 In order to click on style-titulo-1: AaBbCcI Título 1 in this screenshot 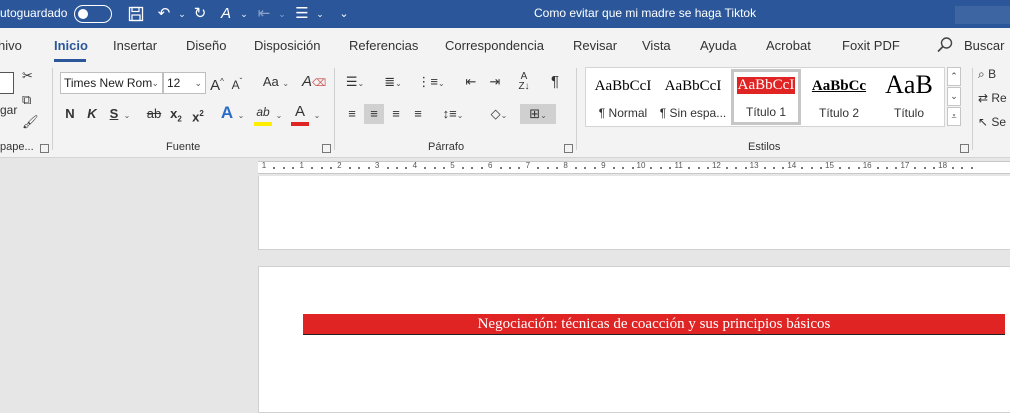, I will do `click(766, 97)`.